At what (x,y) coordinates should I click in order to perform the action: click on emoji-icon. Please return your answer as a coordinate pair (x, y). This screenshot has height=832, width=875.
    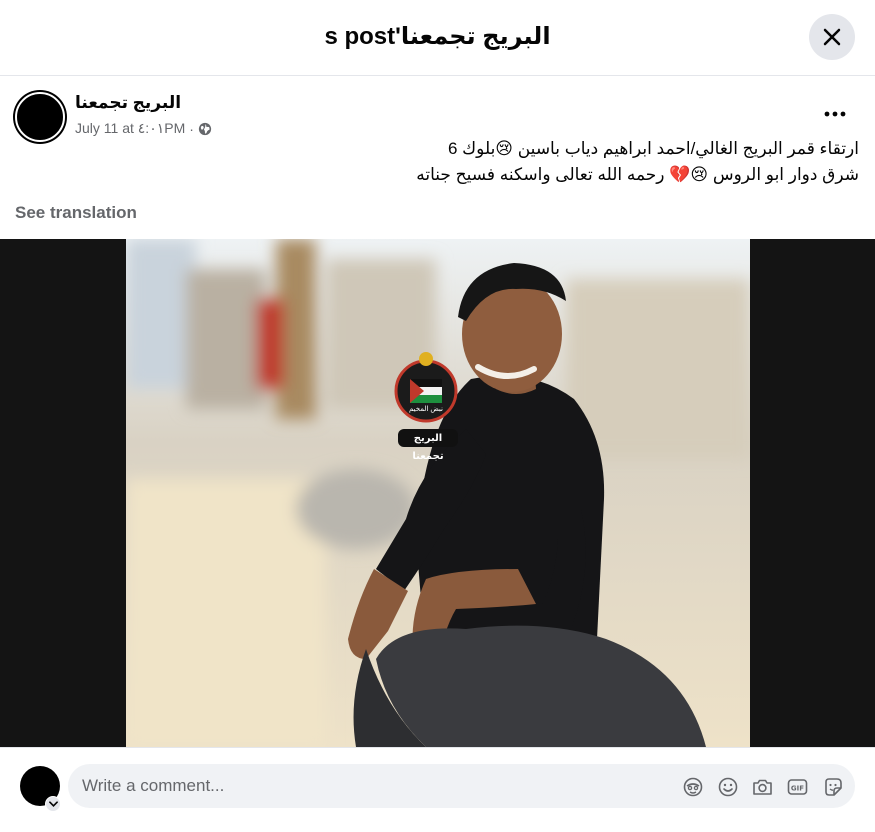
    Looking at the image, I should click on (727, 786).